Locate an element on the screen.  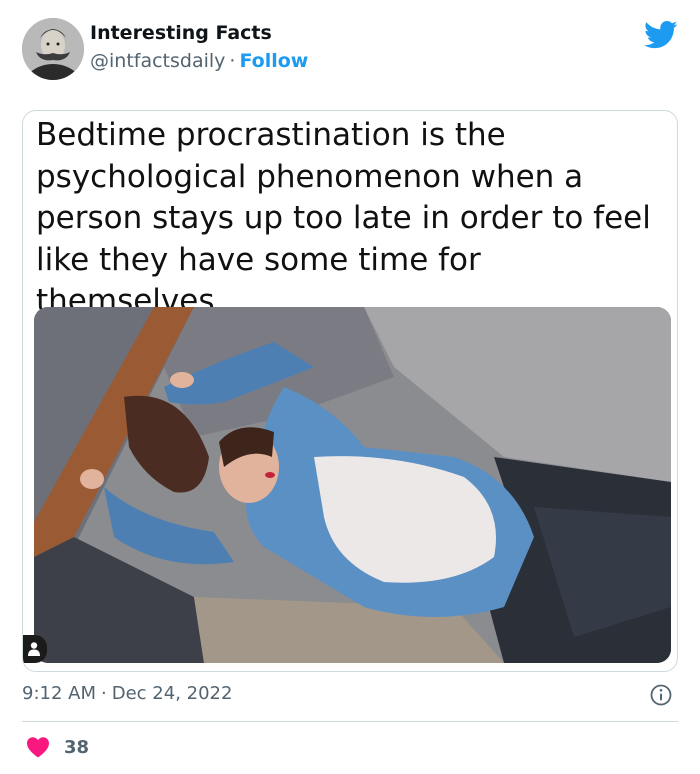
avatar is located at coordinates (53, 49).